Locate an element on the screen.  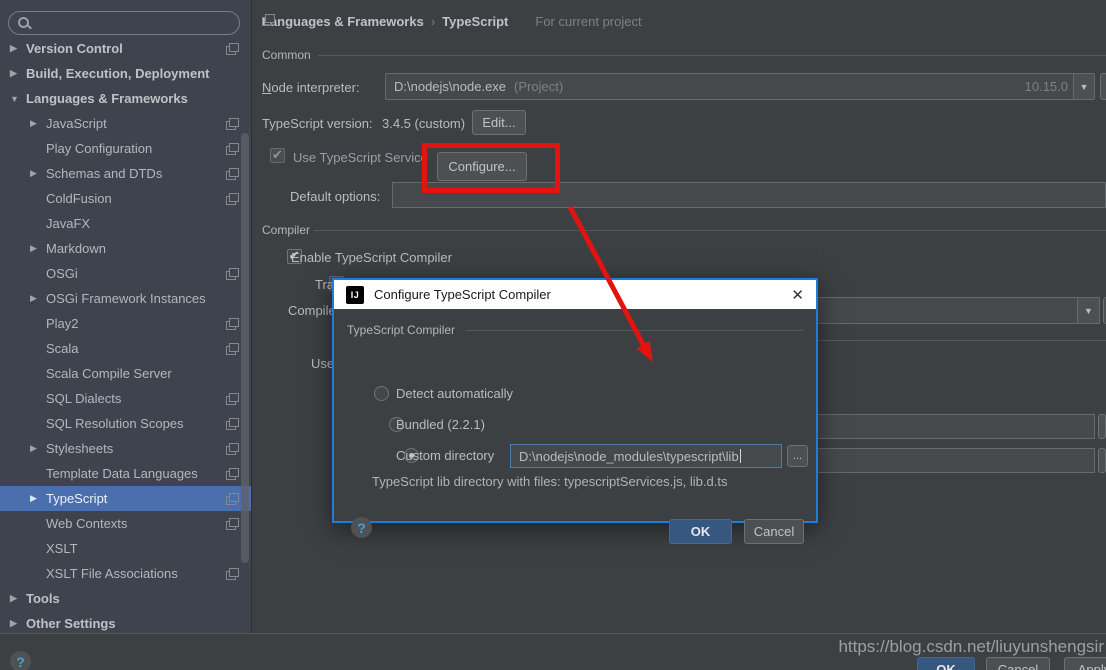
settings-search-input is located at coordinates (124, 23).